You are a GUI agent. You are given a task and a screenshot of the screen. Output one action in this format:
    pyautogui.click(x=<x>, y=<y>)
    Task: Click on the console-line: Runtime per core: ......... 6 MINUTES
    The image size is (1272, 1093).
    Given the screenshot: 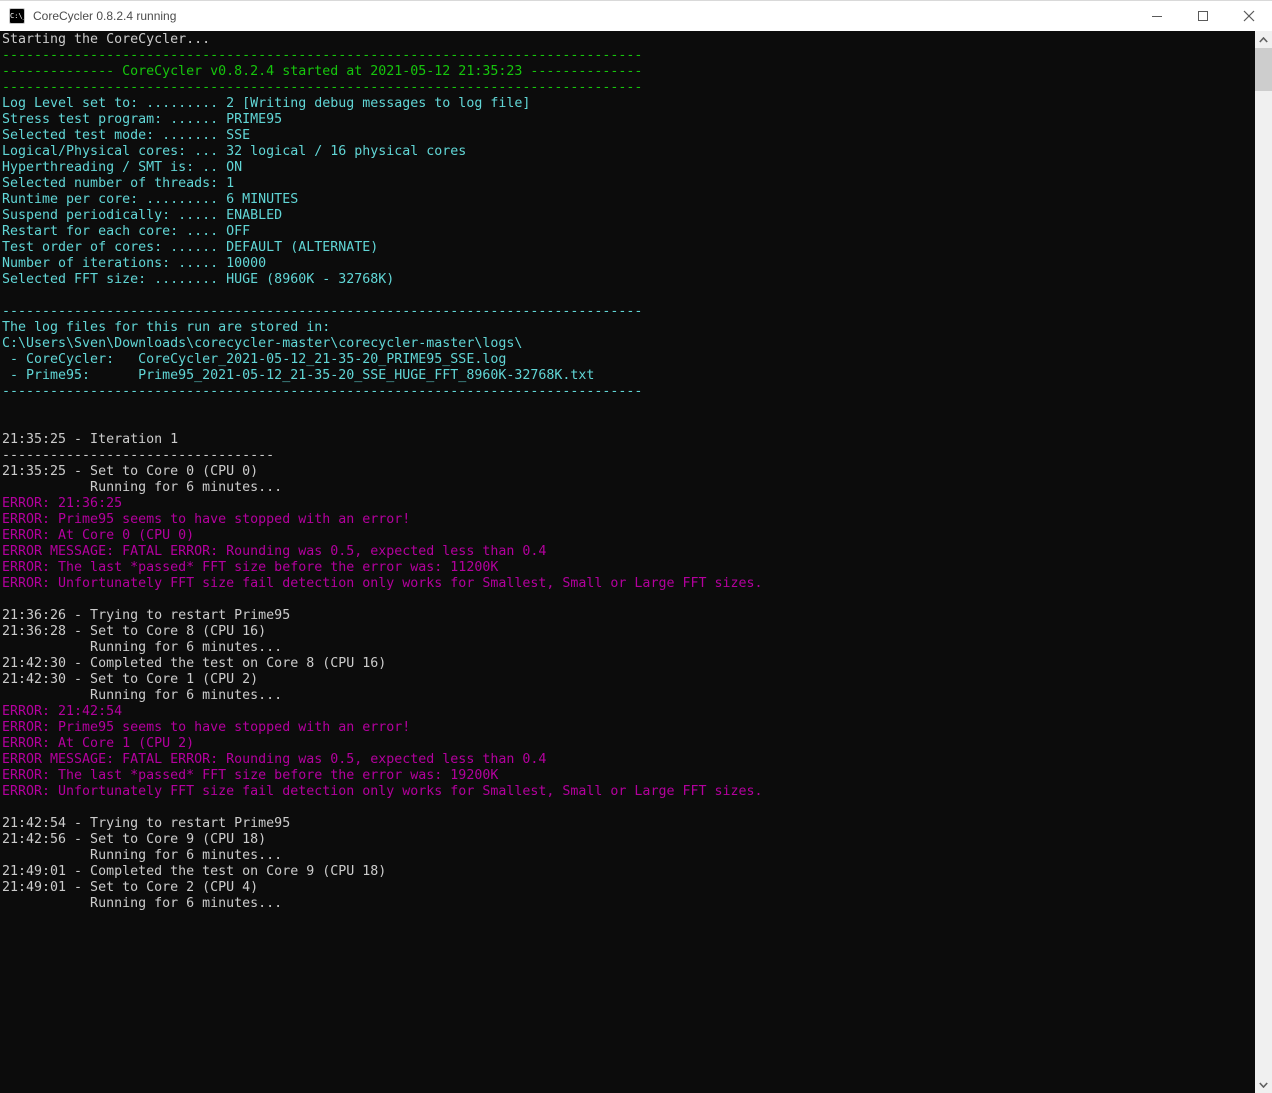 What is the action you would take?
    pyautogui.click(x=150, y=199)
    